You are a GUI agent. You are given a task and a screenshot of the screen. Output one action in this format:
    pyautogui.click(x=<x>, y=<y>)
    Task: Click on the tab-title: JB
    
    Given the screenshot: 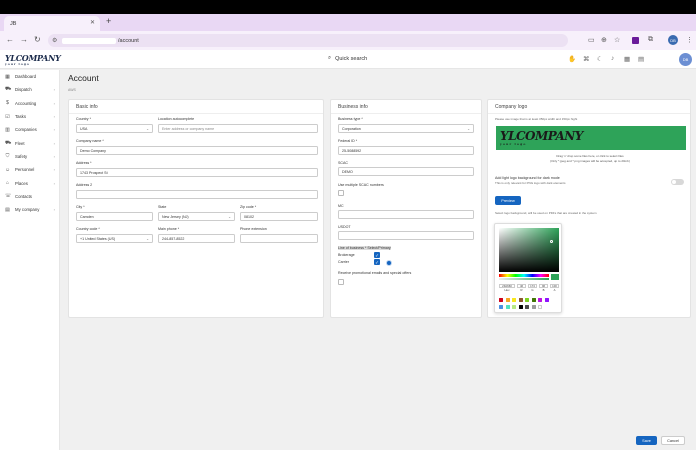 What is the action you would take?
    pyautogui.click(x=13, y=23)
    